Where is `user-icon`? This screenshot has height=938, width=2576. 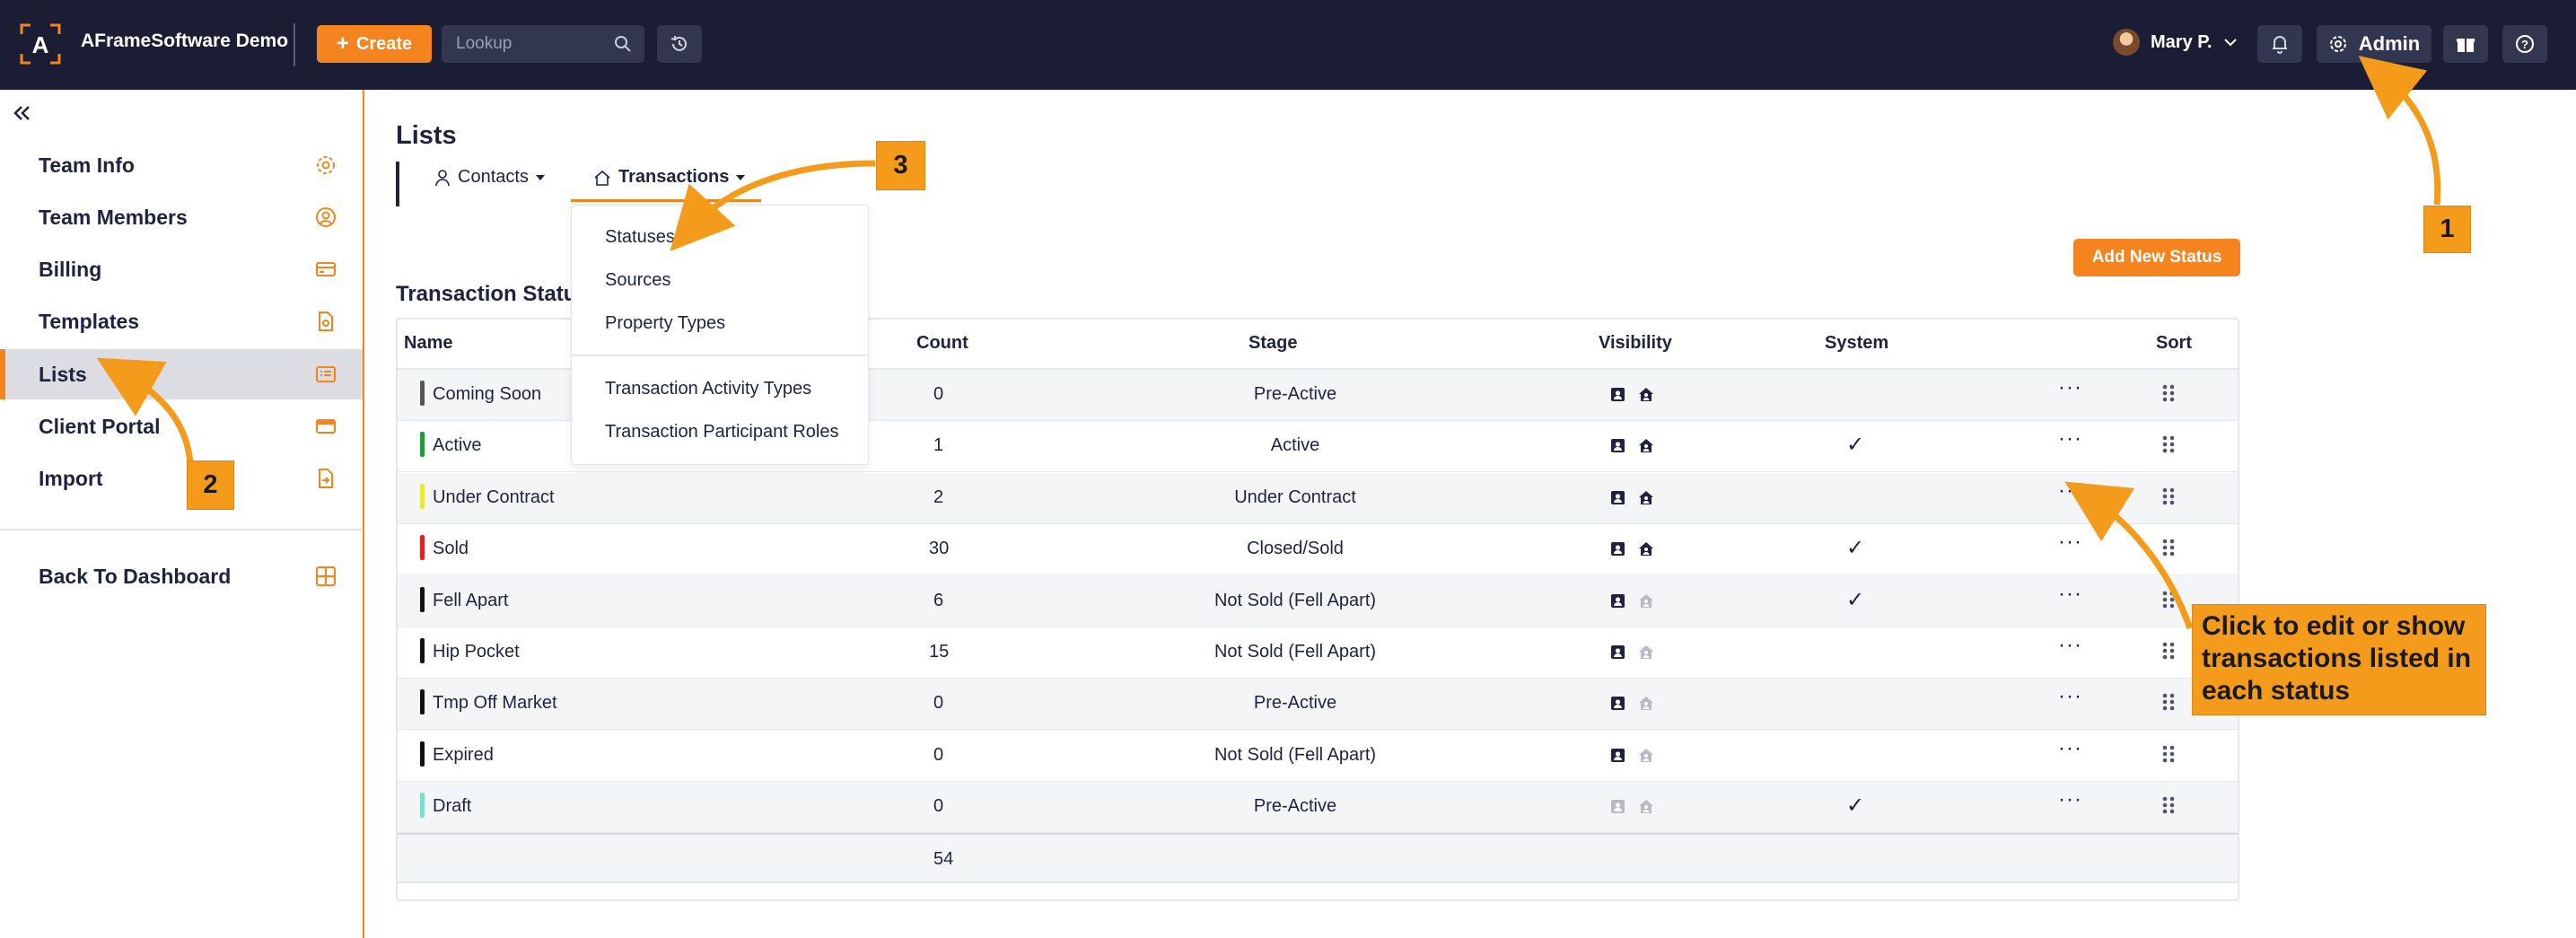 user-icon is located at coordinates (442, 177).